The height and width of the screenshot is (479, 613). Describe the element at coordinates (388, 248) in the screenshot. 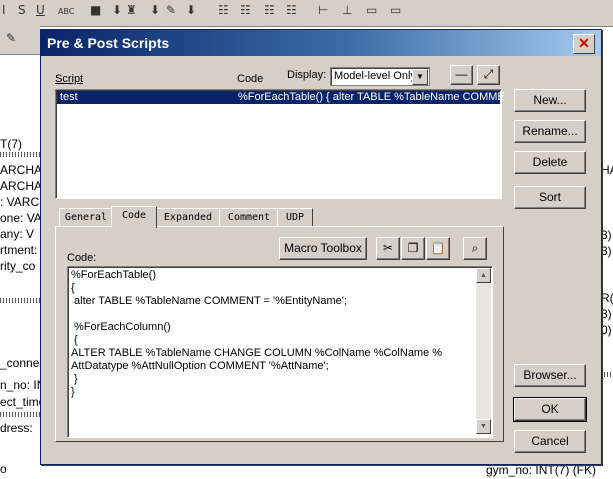

I see `scissors-icon: ✂` at that location.